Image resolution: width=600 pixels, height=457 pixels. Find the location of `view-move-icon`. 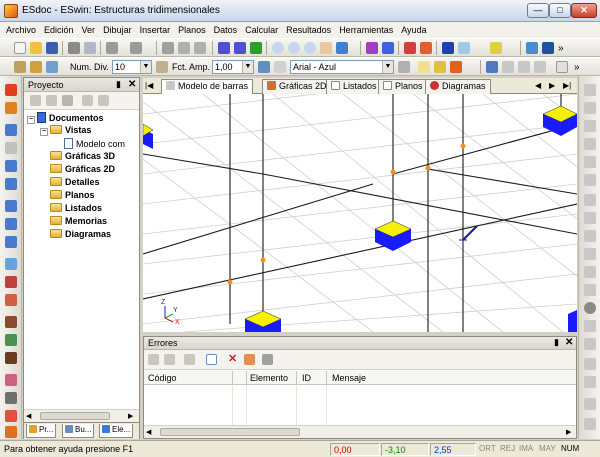

view-move-icon is located at coordinates (590, 90).